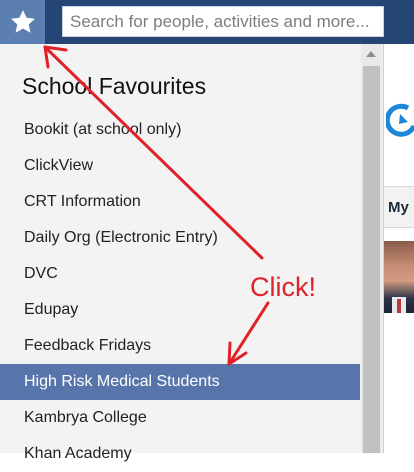 This screenshot has height=472, width=414. What do you see at coordinates (180, 238) in the screenshot?
I see `favourite-item: Daily Org (Electronic Entry)` at bounding box center [180, 238].